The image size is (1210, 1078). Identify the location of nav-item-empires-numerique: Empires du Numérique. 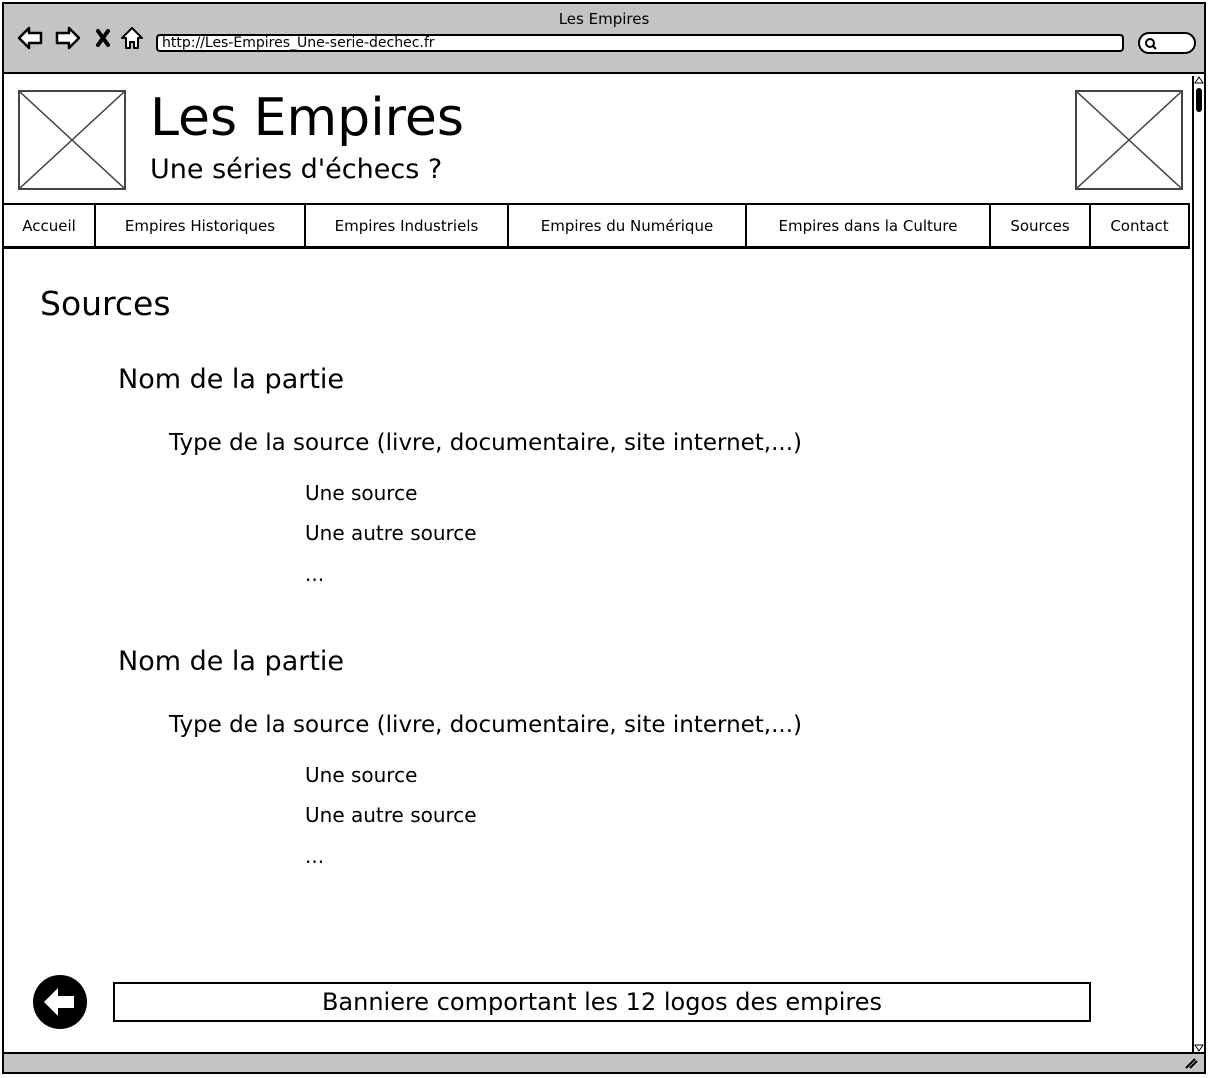
(628, 225).